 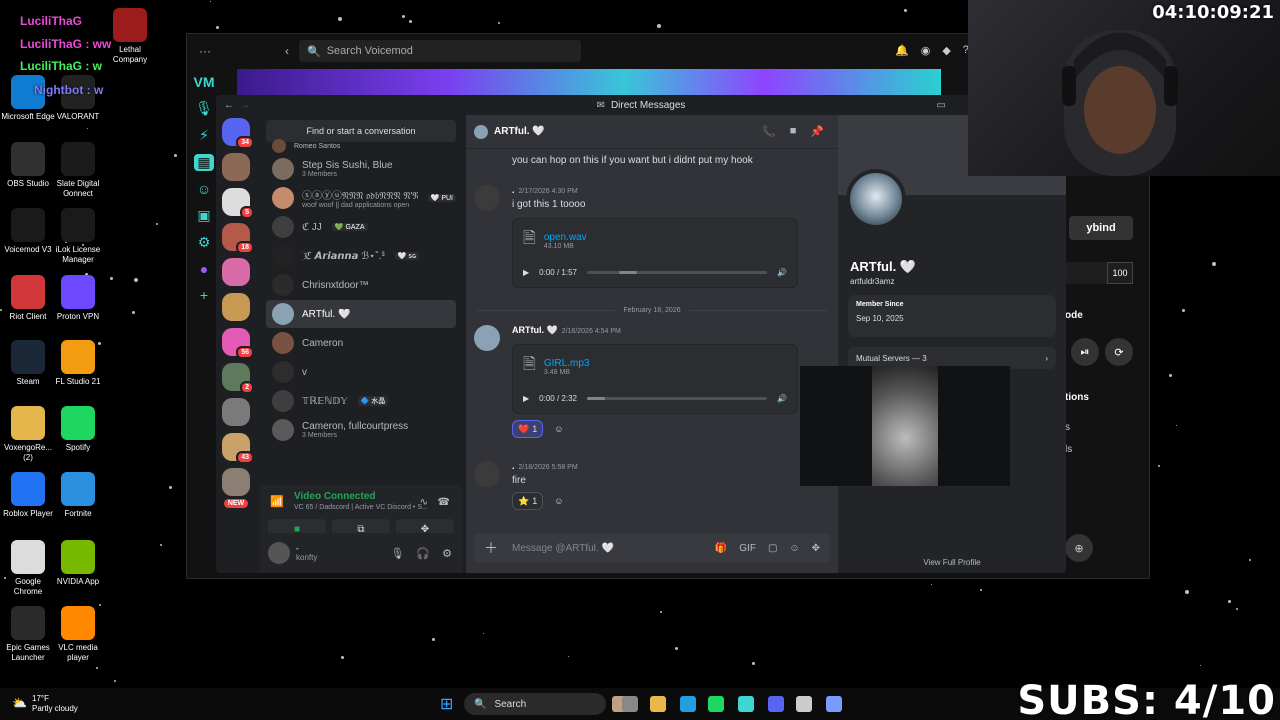 What do you see at coordinates (491, 548) in the screenshot?
I see `attach-plus-icon: ＋` at bounding box center [491, 548].